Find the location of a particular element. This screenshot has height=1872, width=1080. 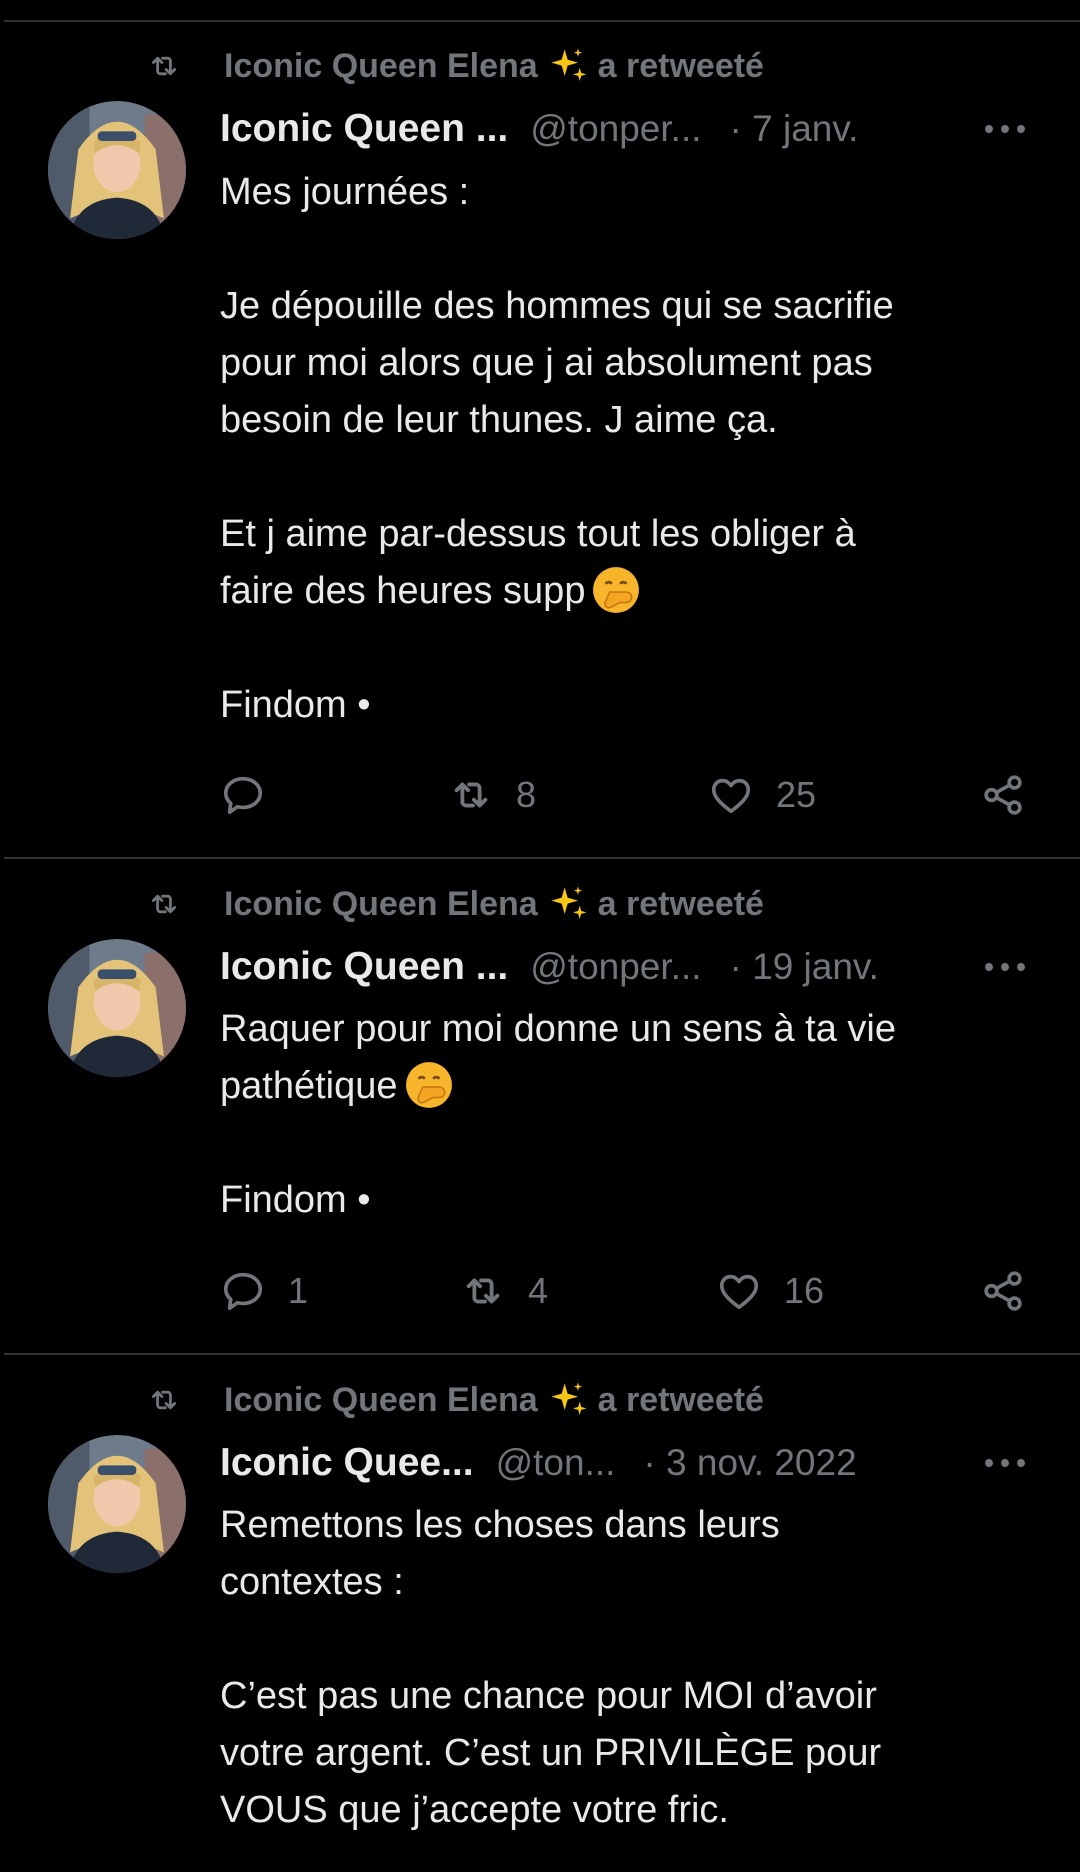

like-button: 25 is located at coordinates (762, 795).